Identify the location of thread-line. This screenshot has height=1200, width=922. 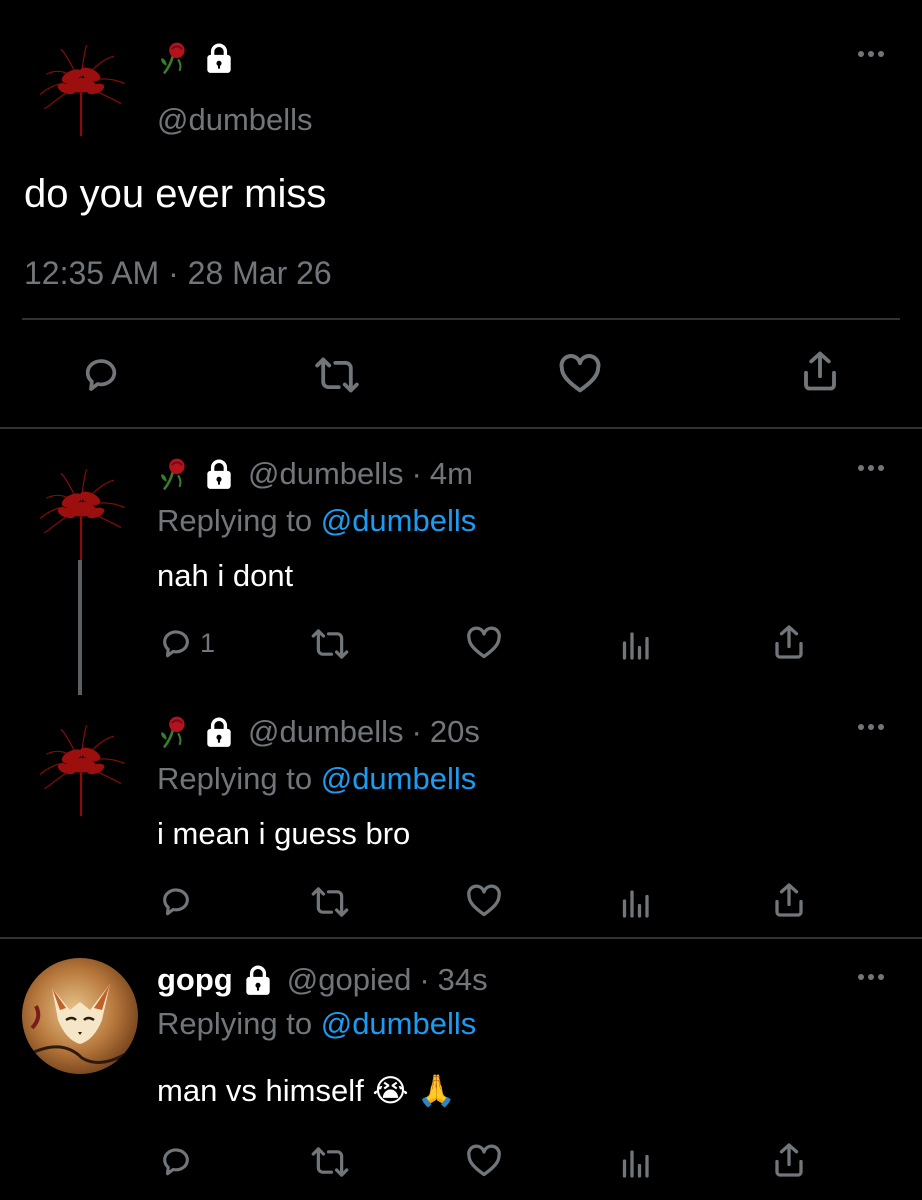
(80, 627).